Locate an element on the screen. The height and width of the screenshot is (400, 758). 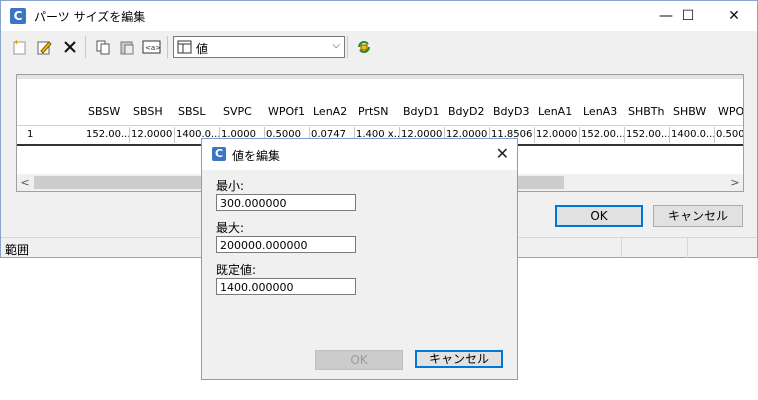
dialog-title: 値を編集 is located at coordinates (256, 156).